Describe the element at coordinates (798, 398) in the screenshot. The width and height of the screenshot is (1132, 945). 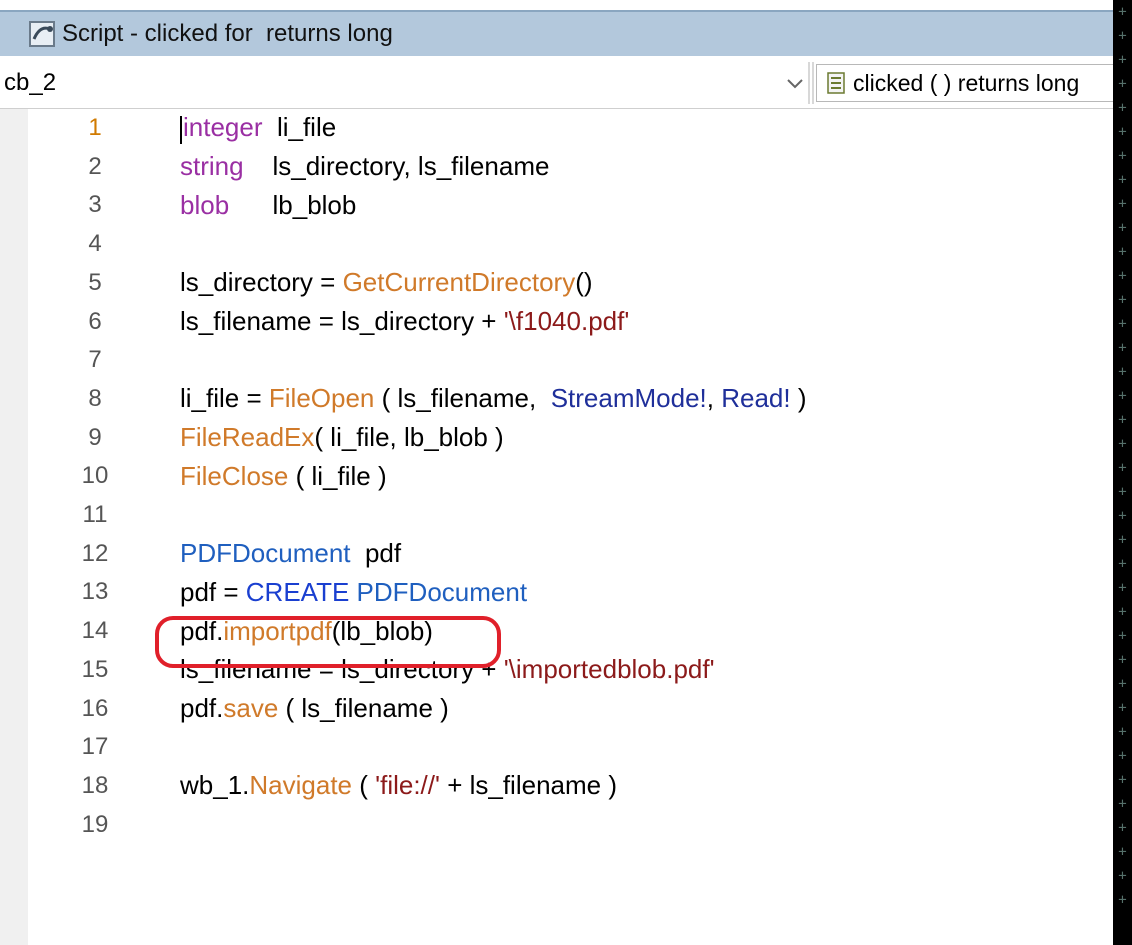
I see `code-token: )` at that location.